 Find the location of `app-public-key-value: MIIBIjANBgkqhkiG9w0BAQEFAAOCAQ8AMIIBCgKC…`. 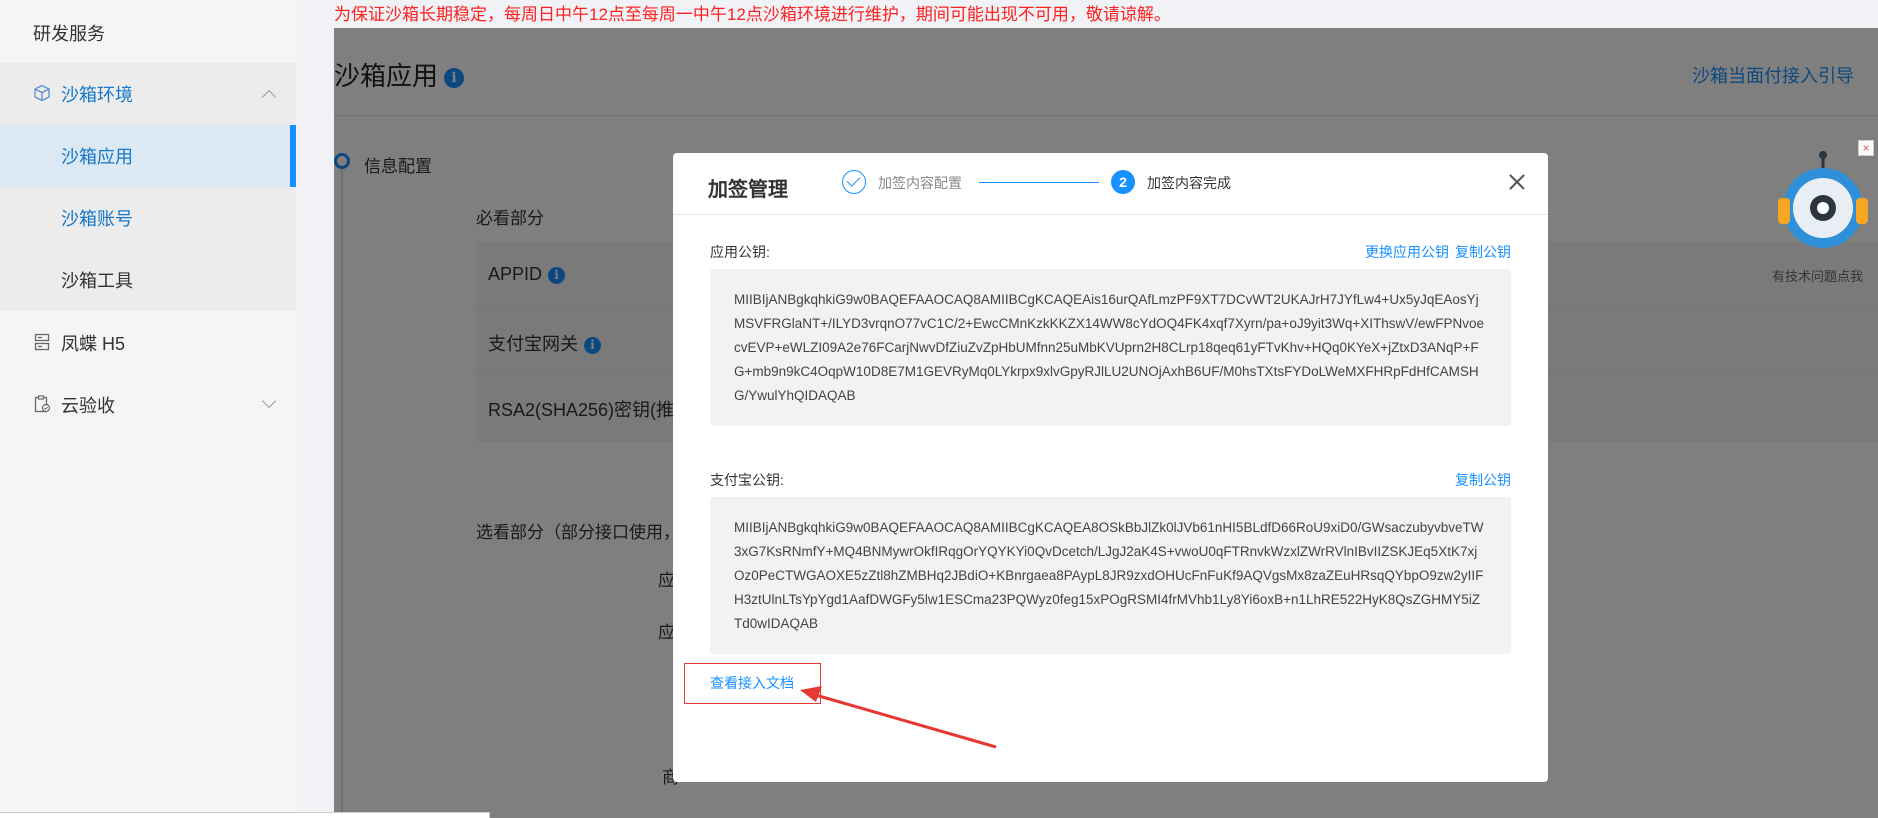

app-public-key-value: MIIBIjANBgkqhkiG9w0BAQEFAAOCAQ8AMIIBCgKC… is located at coordinates (1110, 347).